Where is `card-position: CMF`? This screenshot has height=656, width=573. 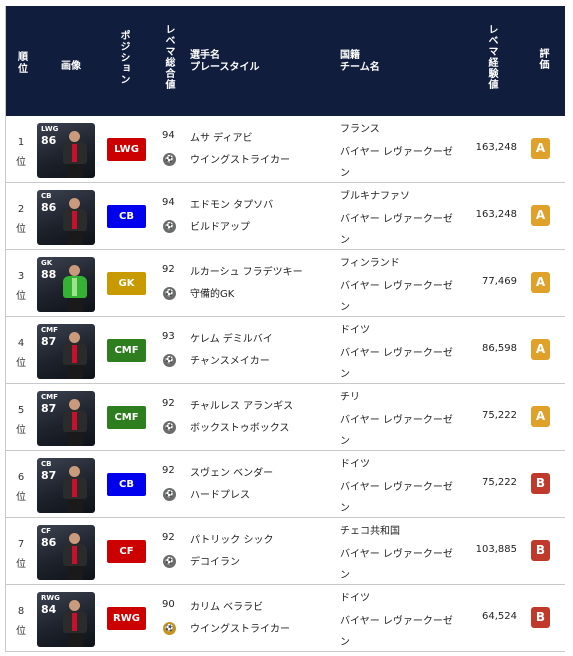 card-position: CMF is located at coordinates (49, 397).